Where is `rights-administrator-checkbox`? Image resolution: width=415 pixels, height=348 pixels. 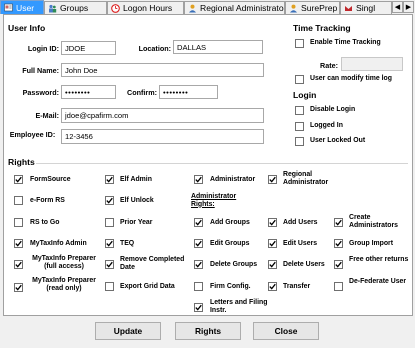
rights-administrator-checkbox is located at coordinates (198, 179).